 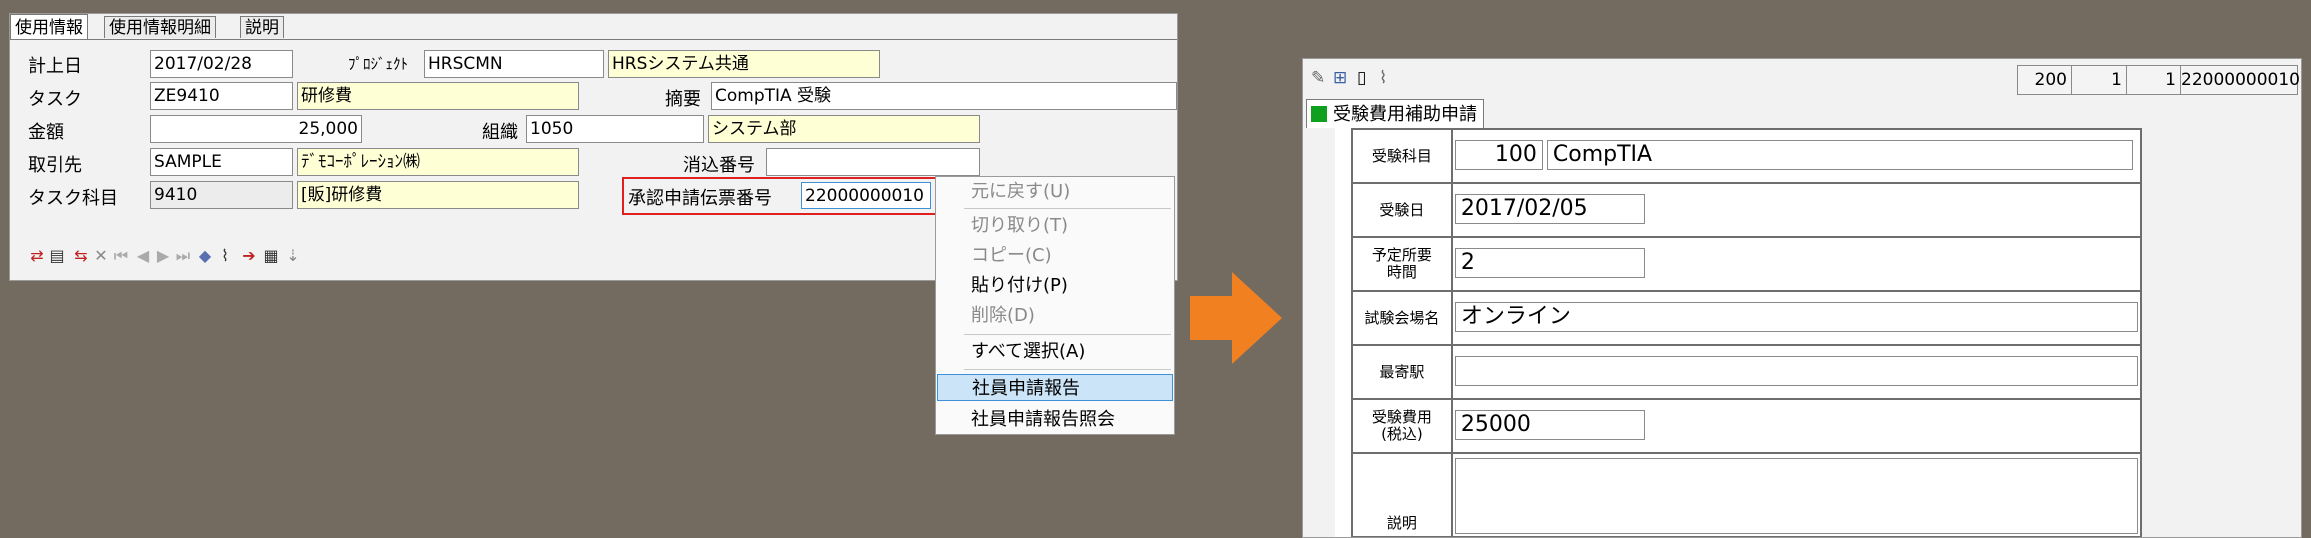 What do you see at coordinates (46, 132) in the screenshot?
I see `amount-label: 金額` at bounding box center [46, 132].